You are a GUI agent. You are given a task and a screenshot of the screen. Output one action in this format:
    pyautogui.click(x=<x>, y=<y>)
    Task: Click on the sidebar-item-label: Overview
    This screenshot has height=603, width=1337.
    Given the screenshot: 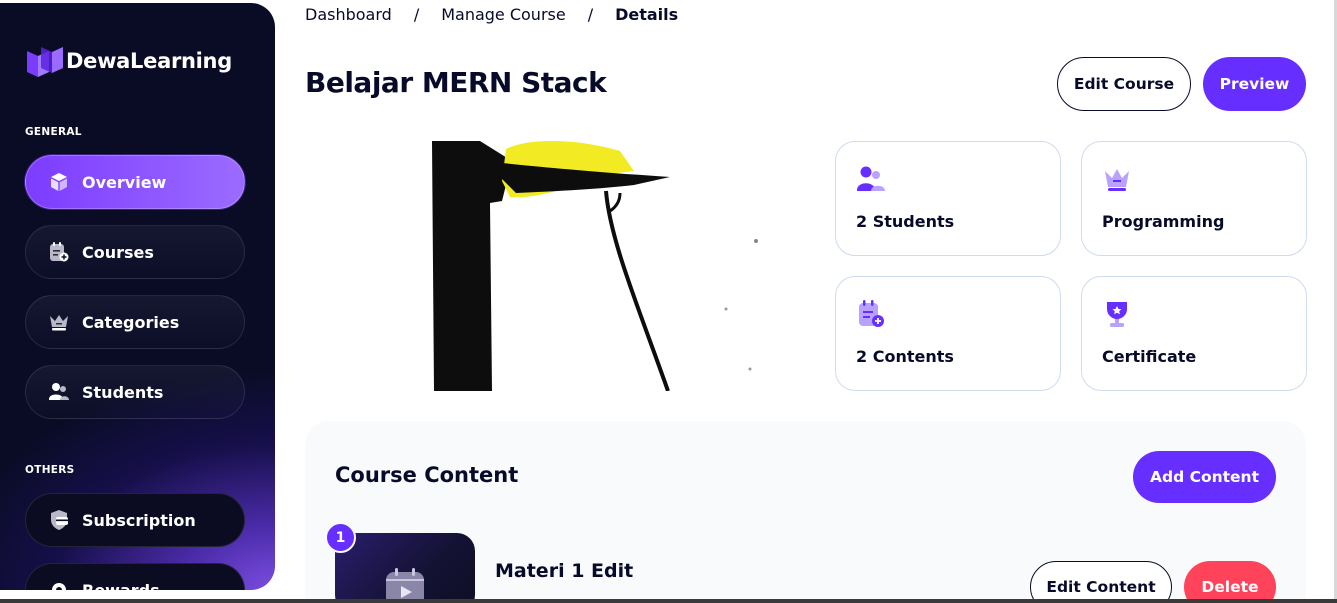 What is the action you would take?
    pyautogui.click(x=124, y=182)
    